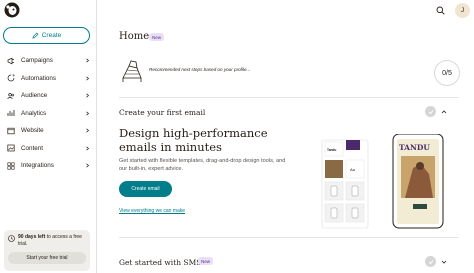 The height and width of the screenshot is (273, 474). Describe the element at coordinates (37, 166) in the screenshot. I see `sidebar-item-label: Integrations` at that location.